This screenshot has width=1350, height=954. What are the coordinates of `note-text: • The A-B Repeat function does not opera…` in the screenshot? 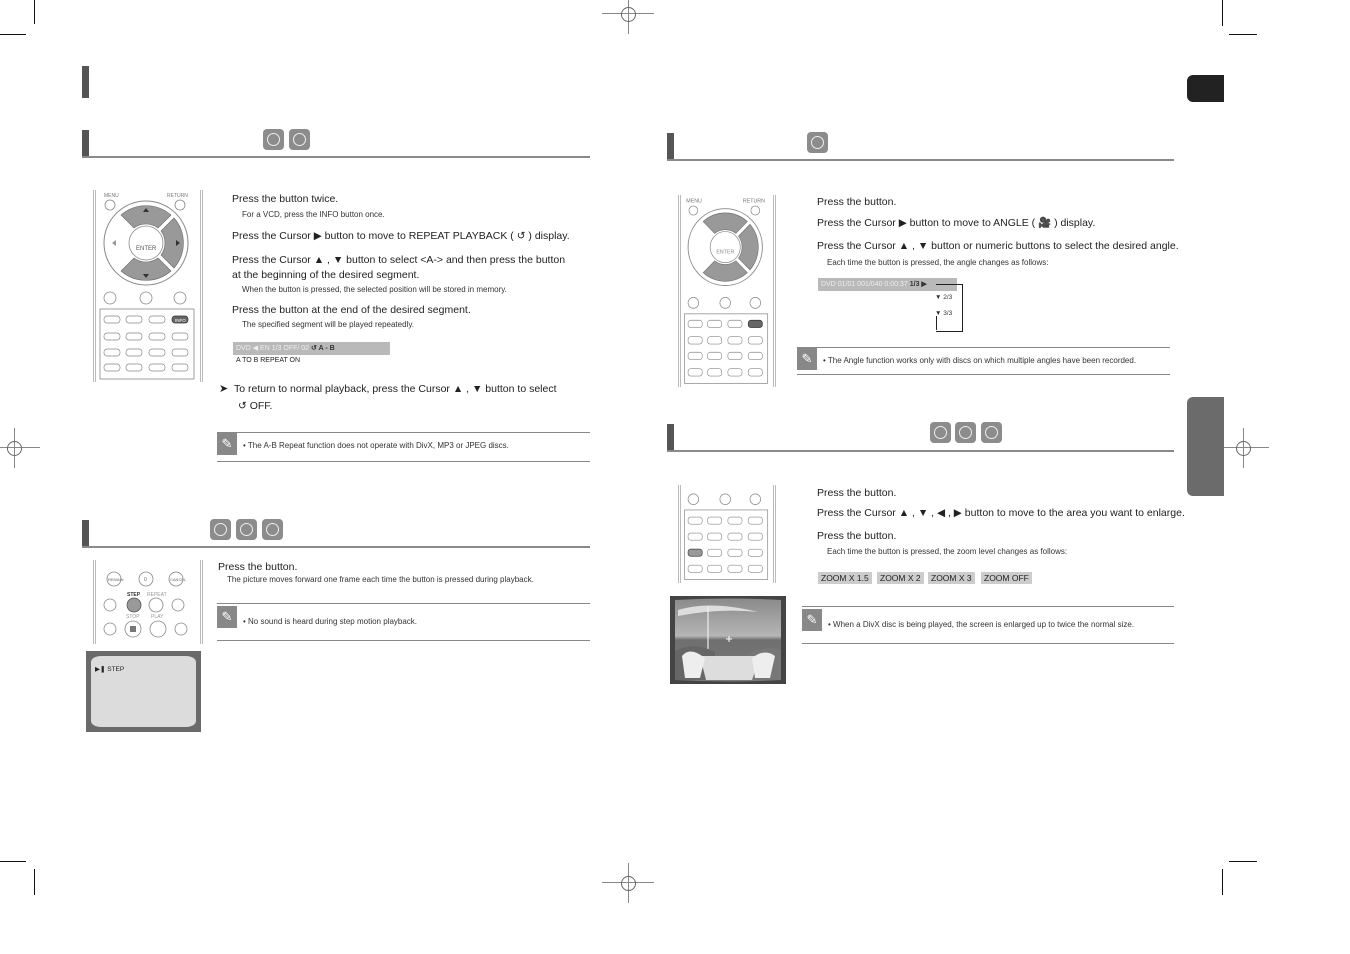 It's located at (376, 445).